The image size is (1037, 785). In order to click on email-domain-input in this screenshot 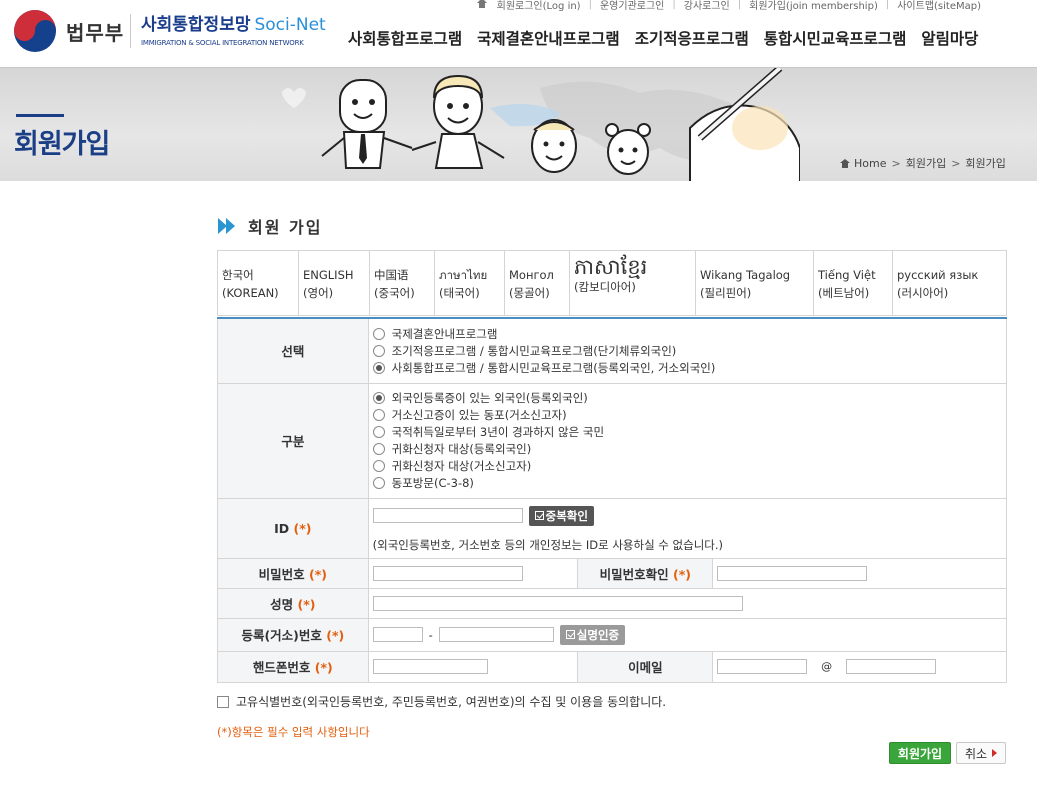, I will do `click(891, 666)`.